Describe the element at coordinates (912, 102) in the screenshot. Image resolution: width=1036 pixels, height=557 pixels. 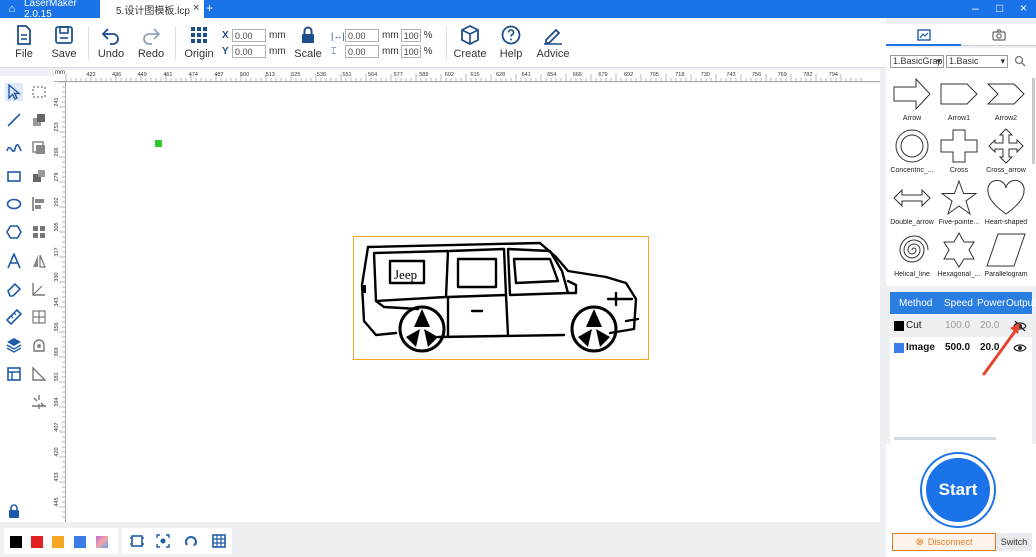
I see `shape-arrow: Arrow` at that location.